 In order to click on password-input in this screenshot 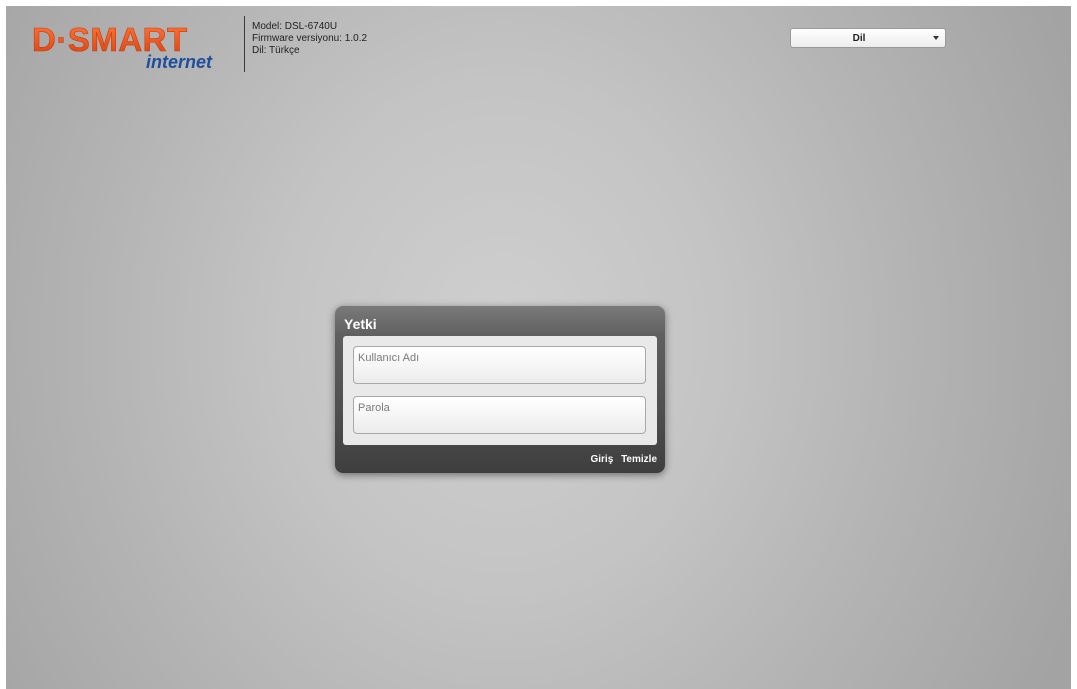, I will do `click(499, 415)`.